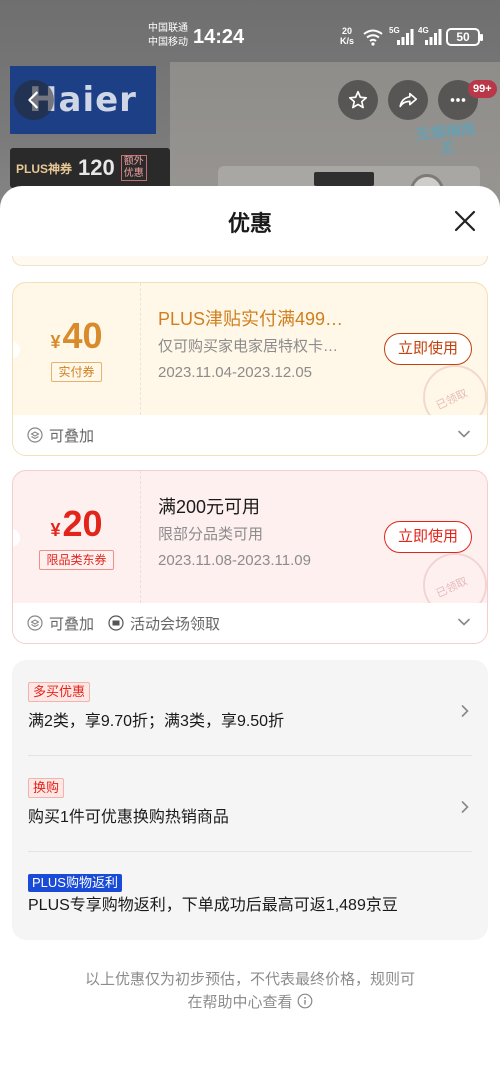 This screenshot has width=500, height=1083. Describe the element at coordinates (211, 534) in the screenshot. I see `coupon-scope: 限部分品类可用` at that location.